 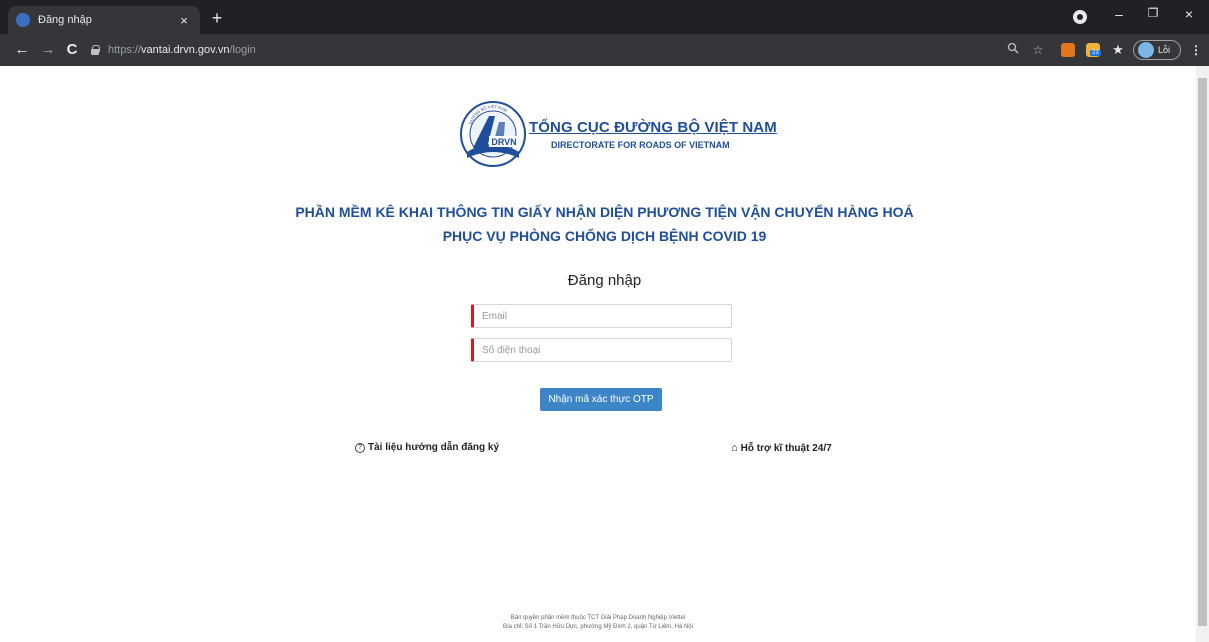 I want to click on tech-support-label: Hỗ trợ kĩ thuật 24/7, so click(x=786, y=448).